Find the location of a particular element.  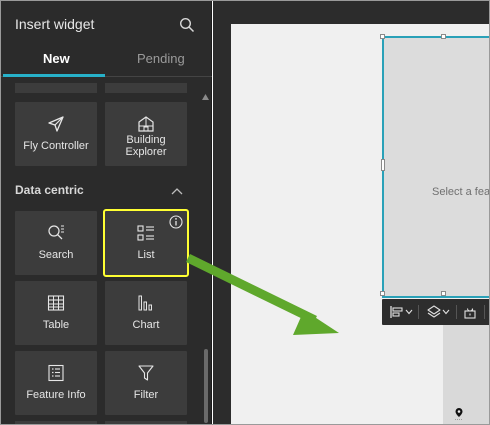

scroll-up-icon is located at coordinates (205, 97).